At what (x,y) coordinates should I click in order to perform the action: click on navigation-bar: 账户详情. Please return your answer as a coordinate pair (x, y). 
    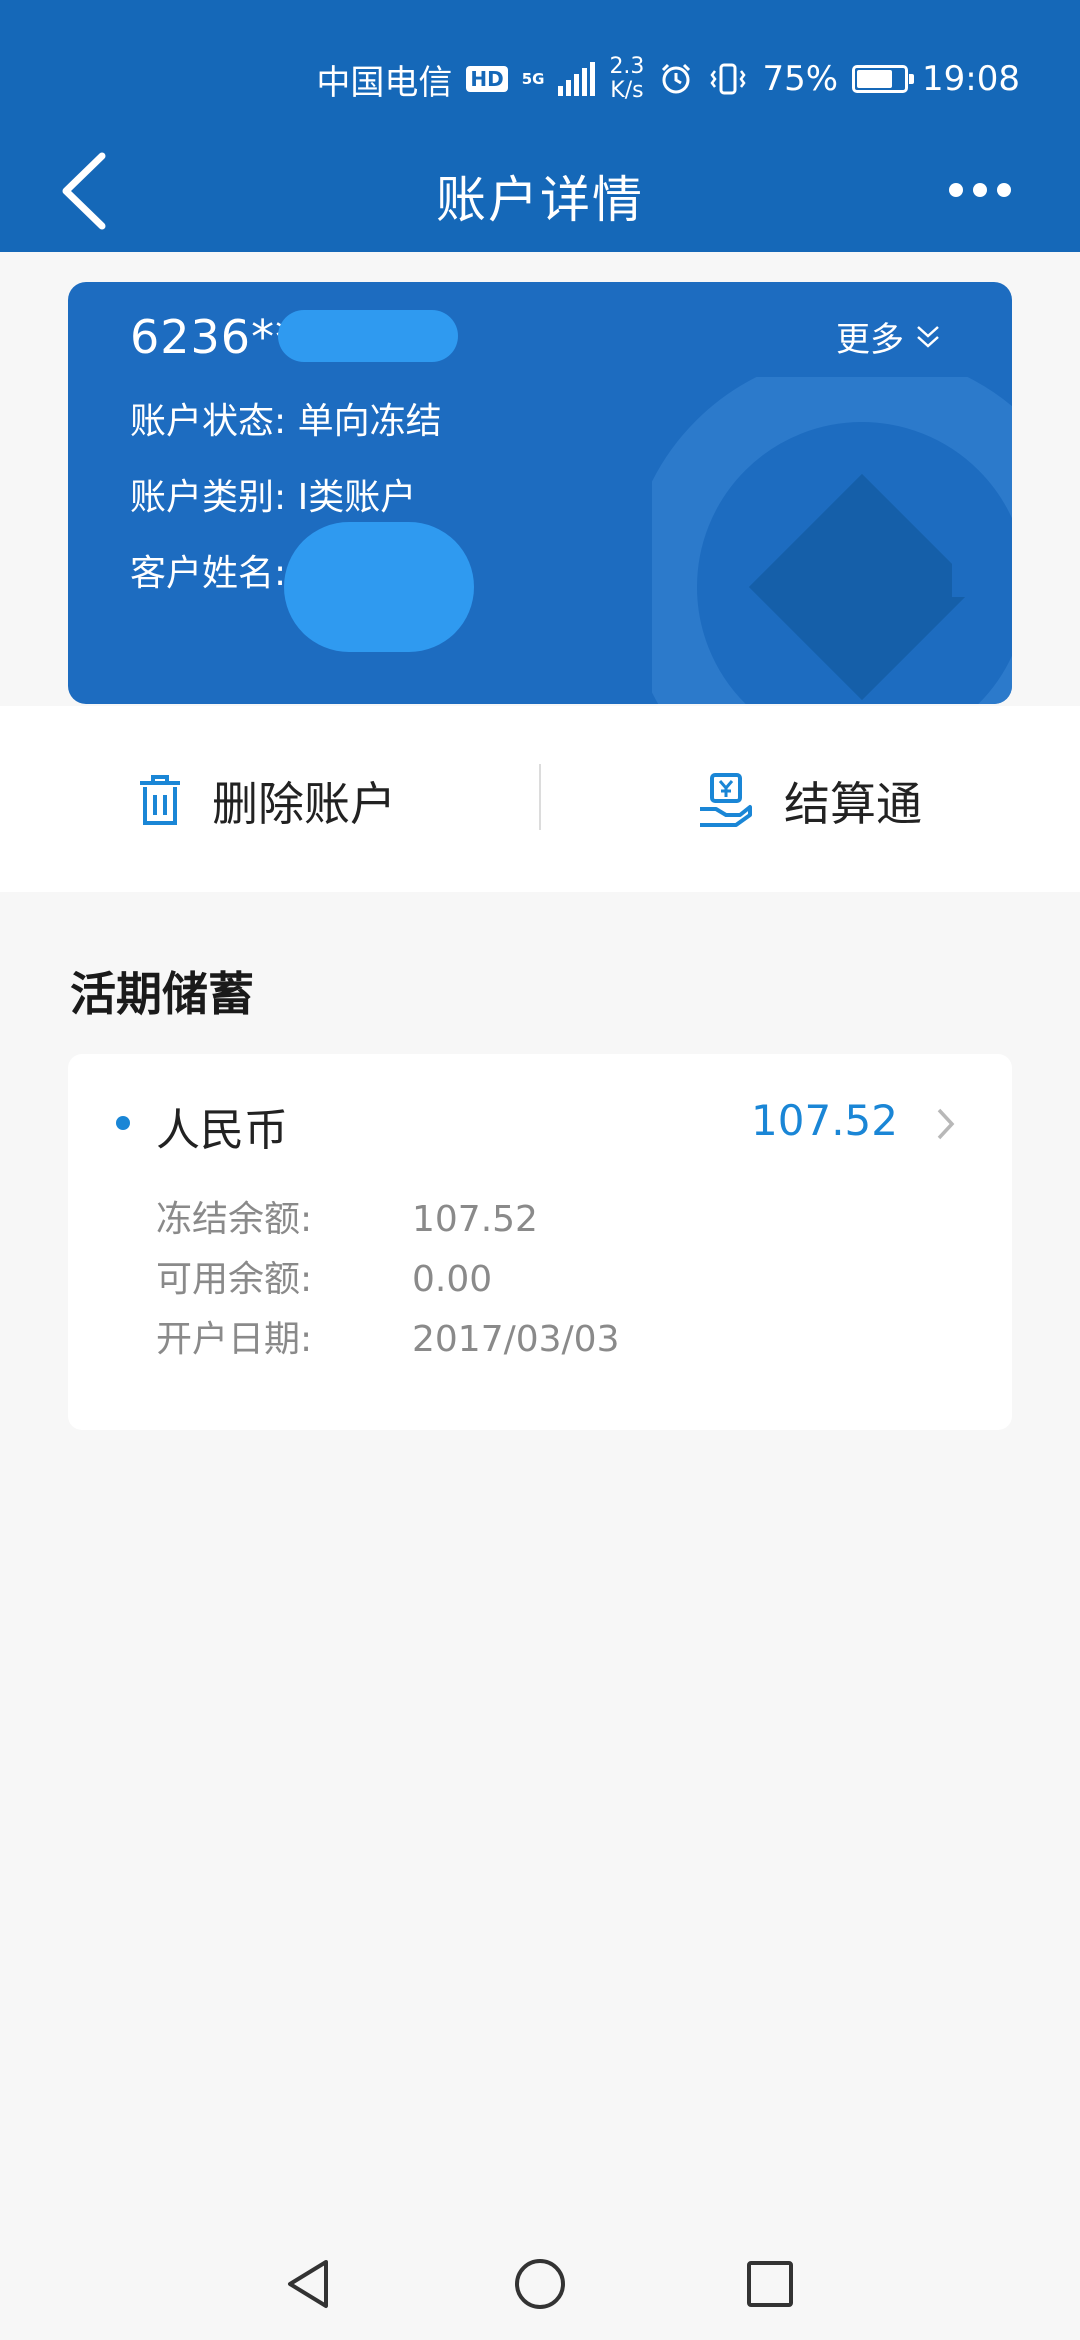
    Looking at the image, I should click on (540, 191).